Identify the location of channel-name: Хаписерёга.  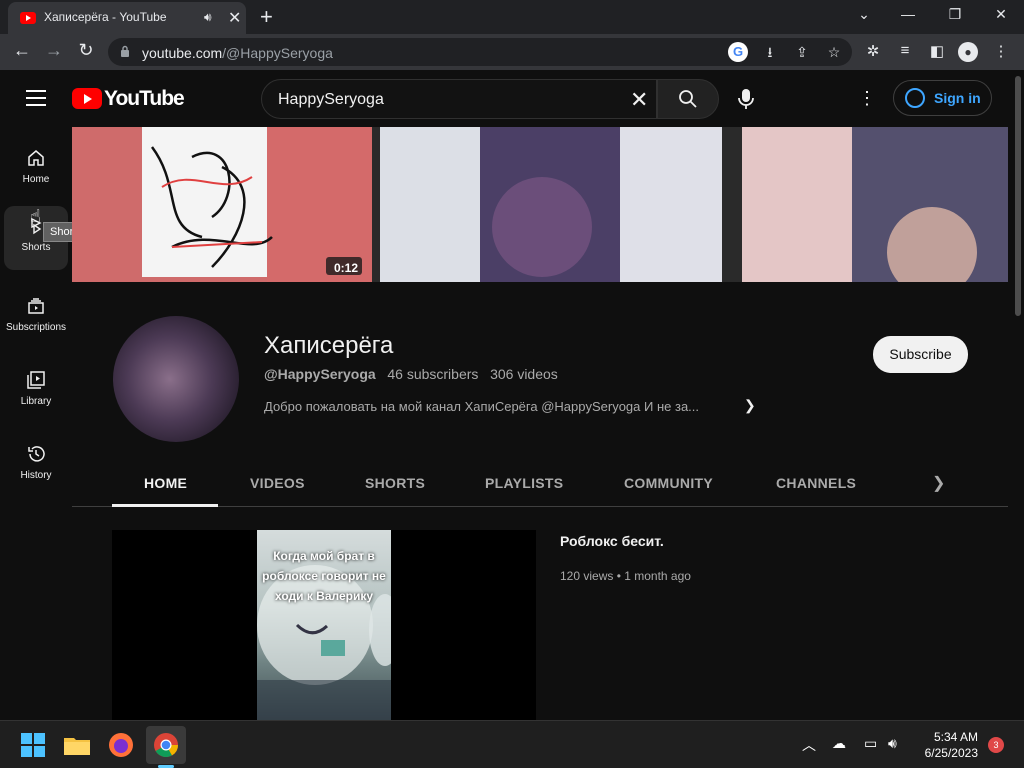
(329, 345).